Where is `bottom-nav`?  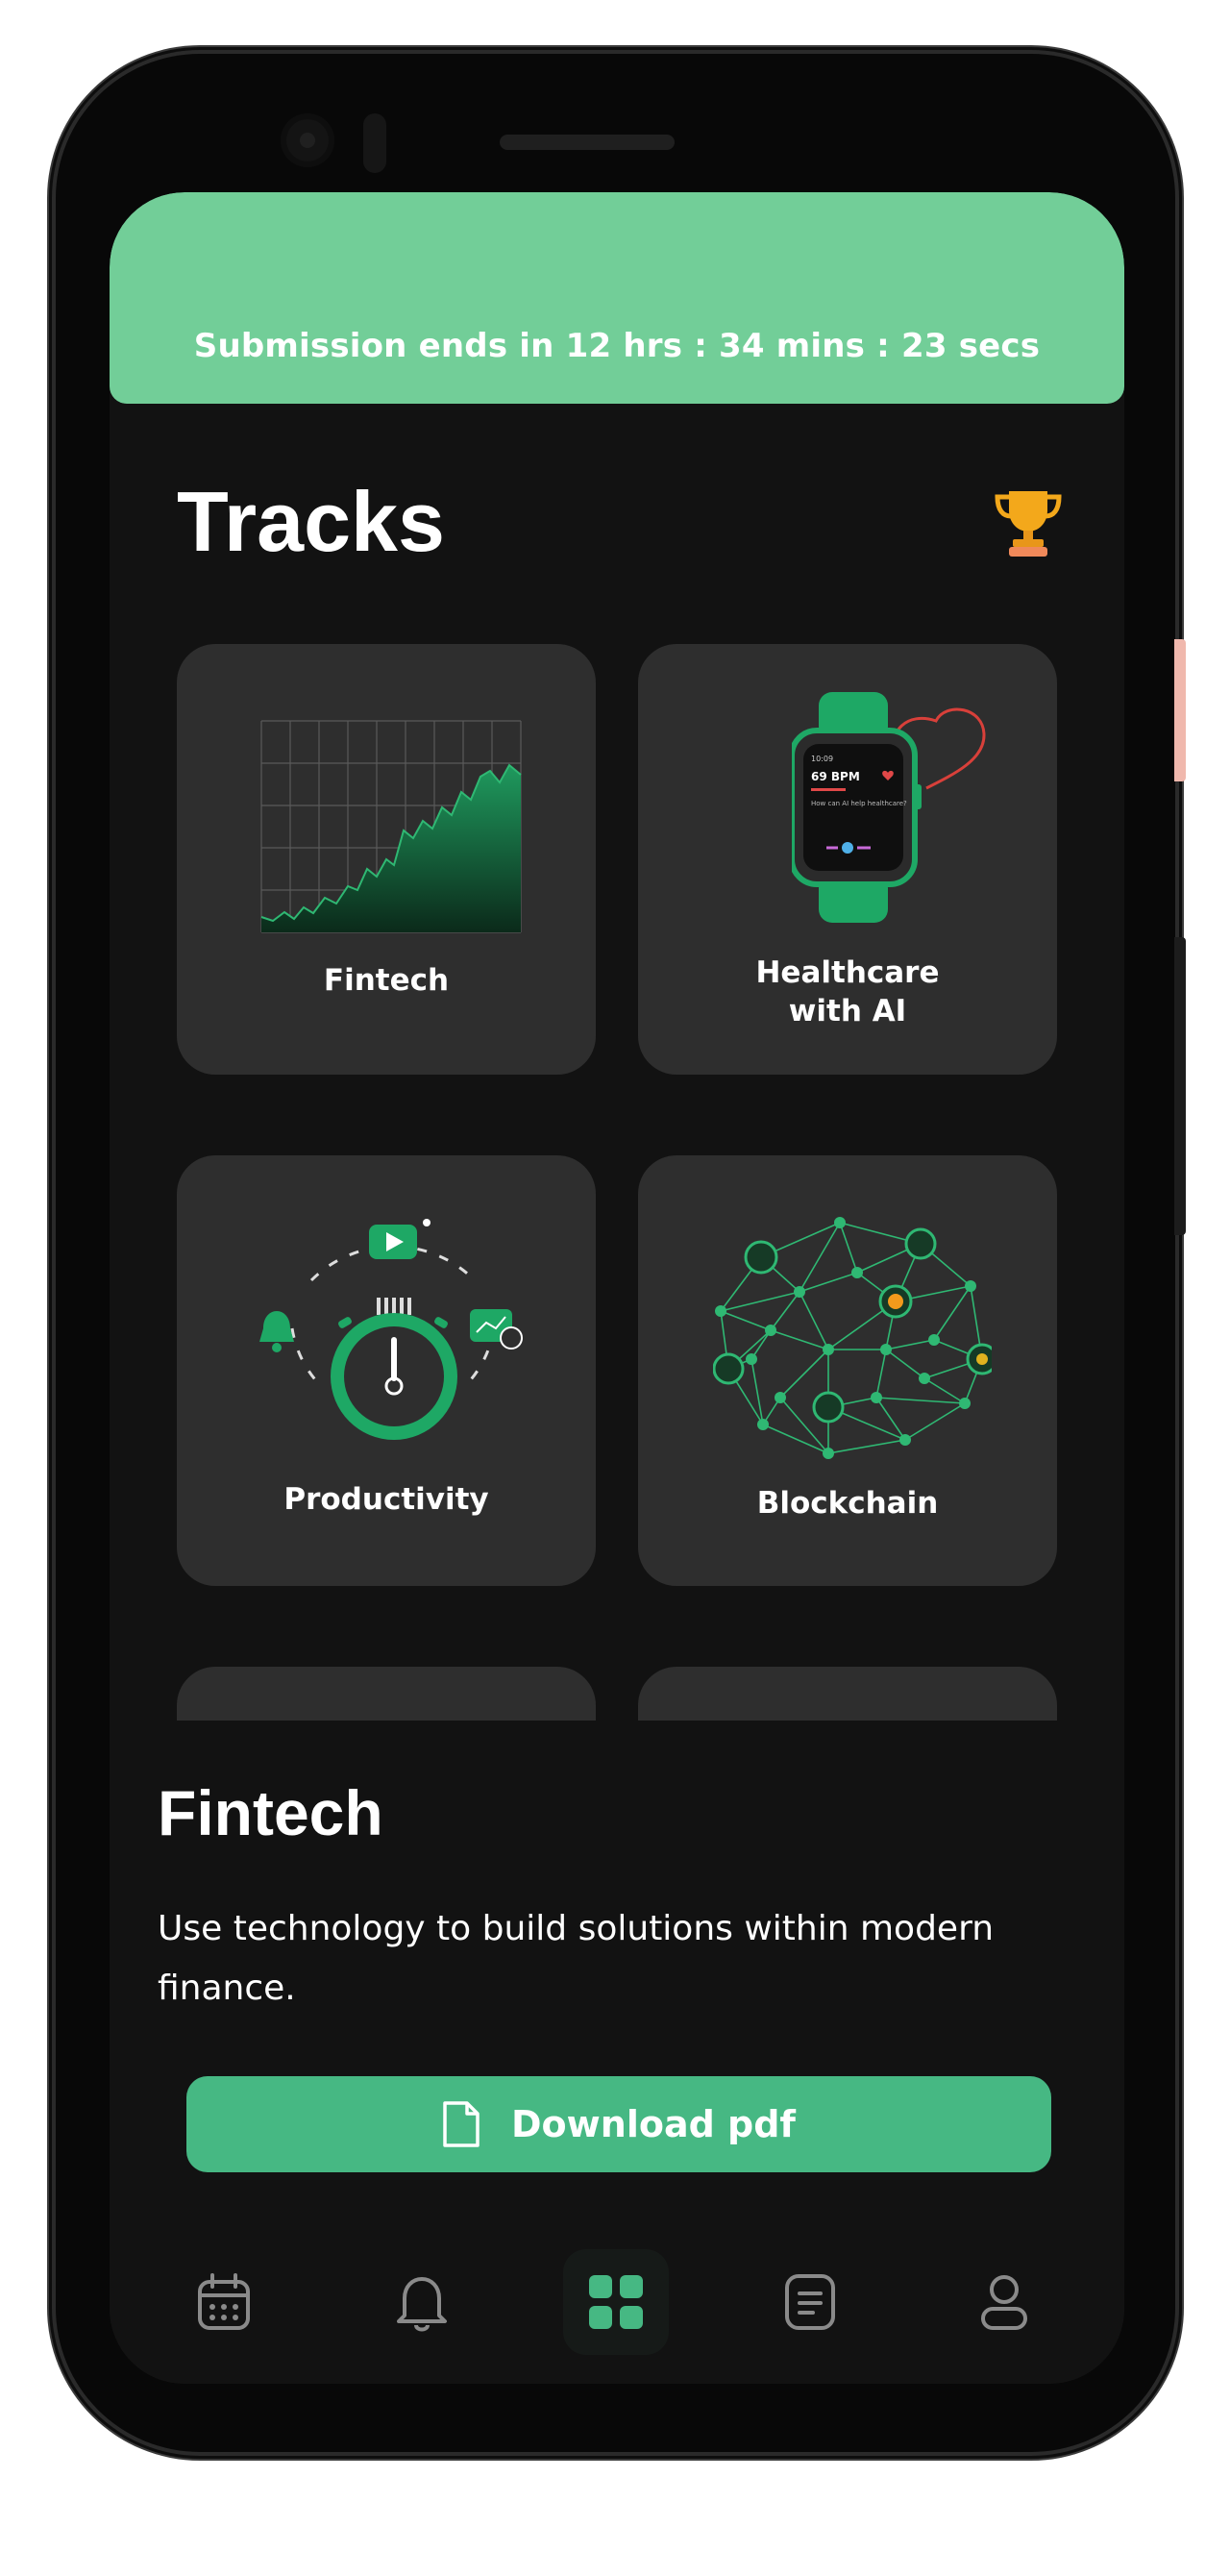 bottom-nav is located at coordinates (617, 2302).